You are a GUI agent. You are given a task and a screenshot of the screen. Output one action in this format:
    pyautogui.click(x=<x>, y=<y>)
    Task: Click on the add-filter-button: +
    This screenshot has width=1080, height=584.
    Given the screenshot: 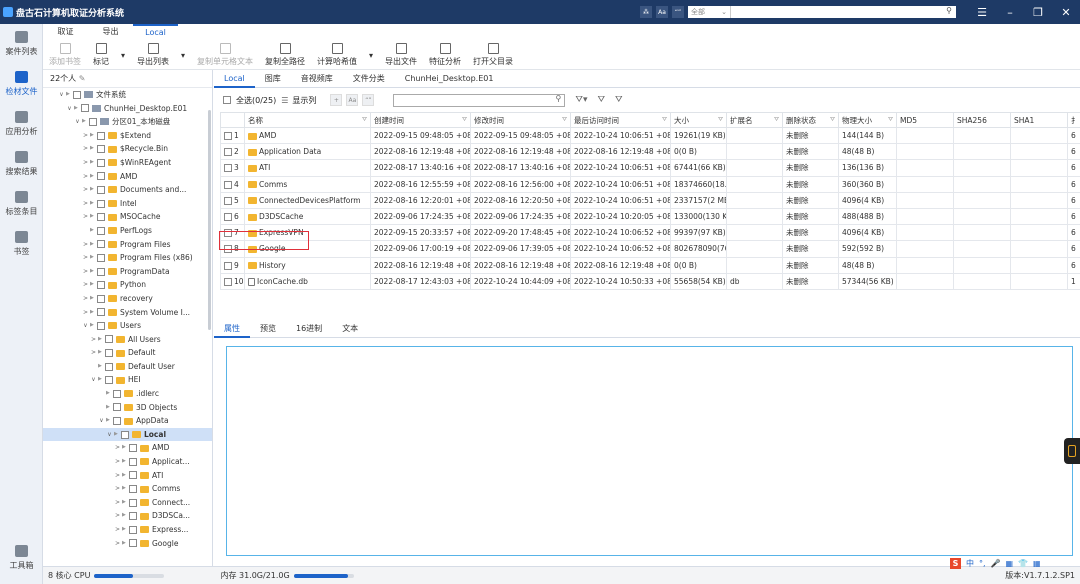 What is the action you would take?
    pyautogui.click(x=336, y=100)
    